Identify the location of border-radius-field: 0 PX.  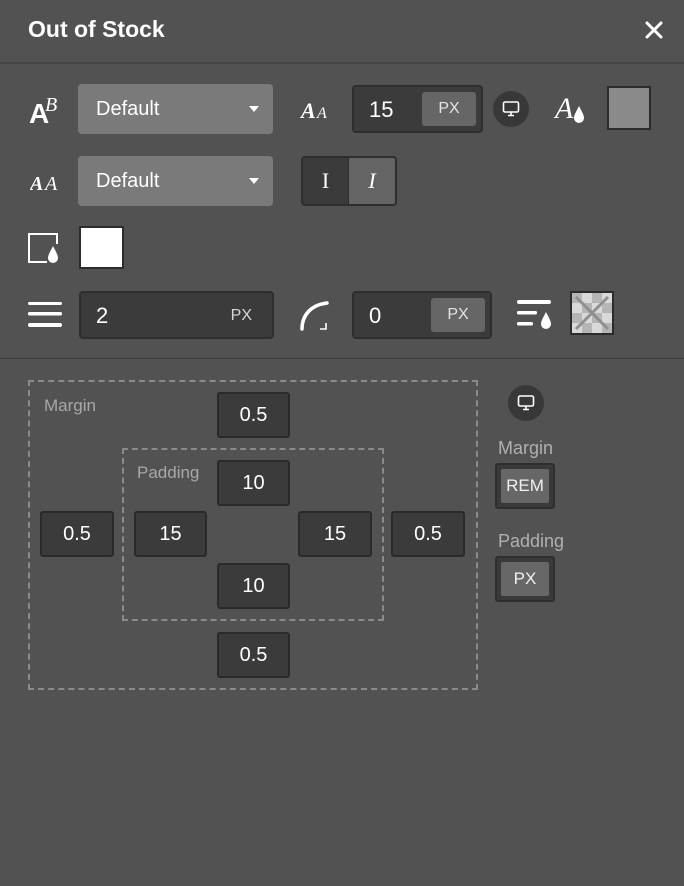
(422, 315).